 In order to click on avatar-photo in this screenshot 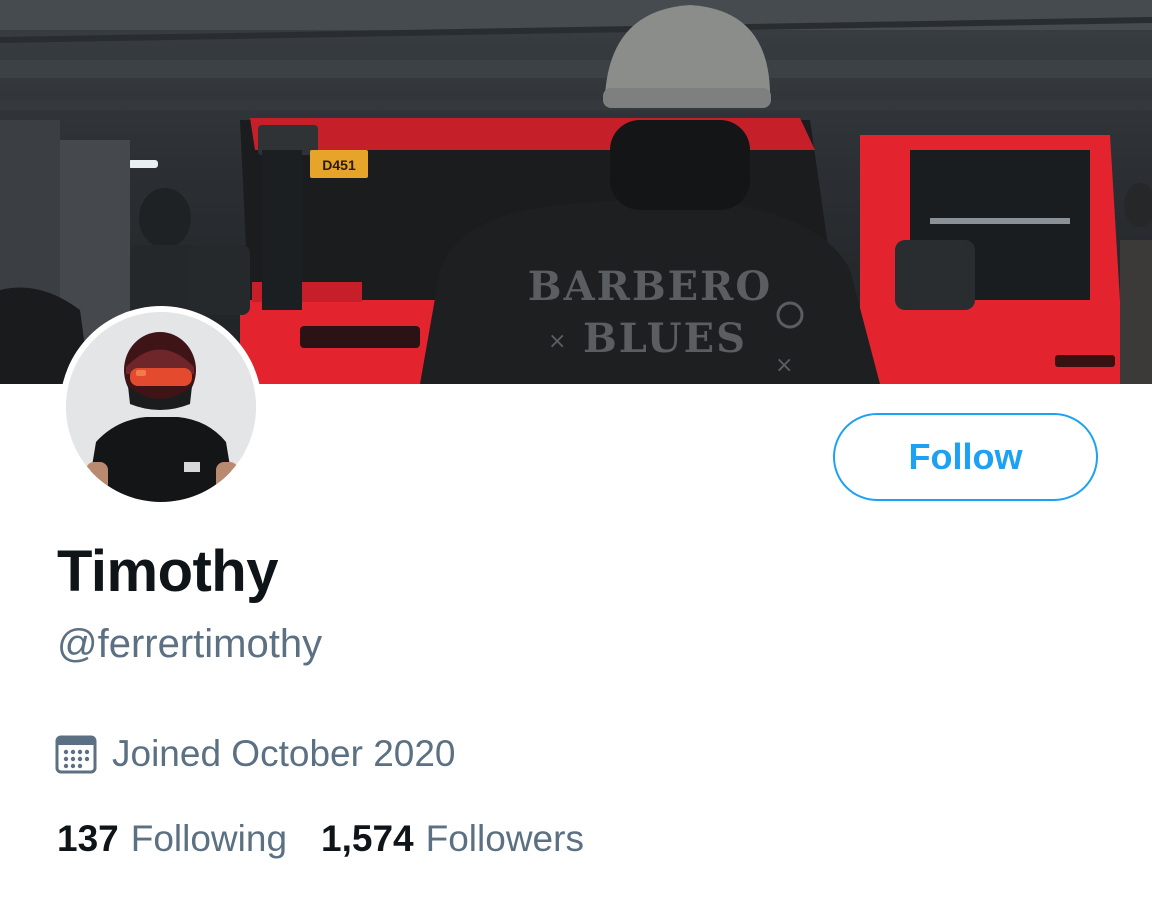, I will do `click(161, 407)`.